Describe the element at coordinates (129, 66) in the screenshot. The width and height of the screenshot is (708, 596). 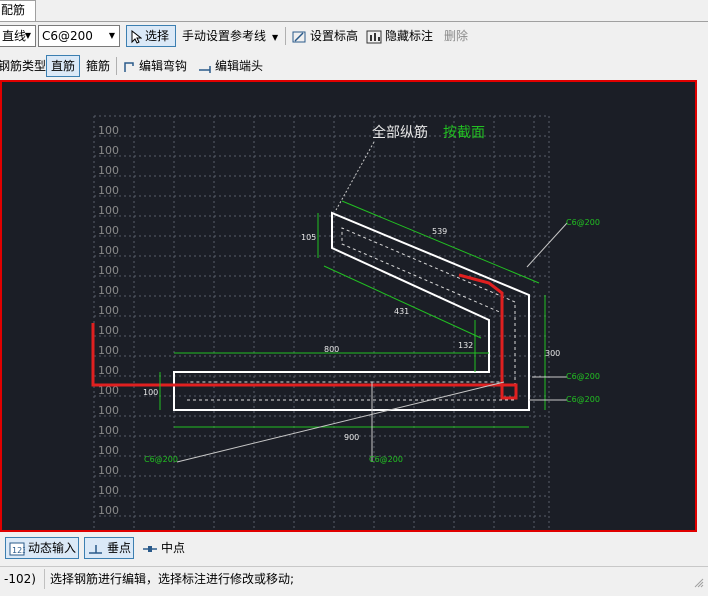
I see `hook-icon` at that location.